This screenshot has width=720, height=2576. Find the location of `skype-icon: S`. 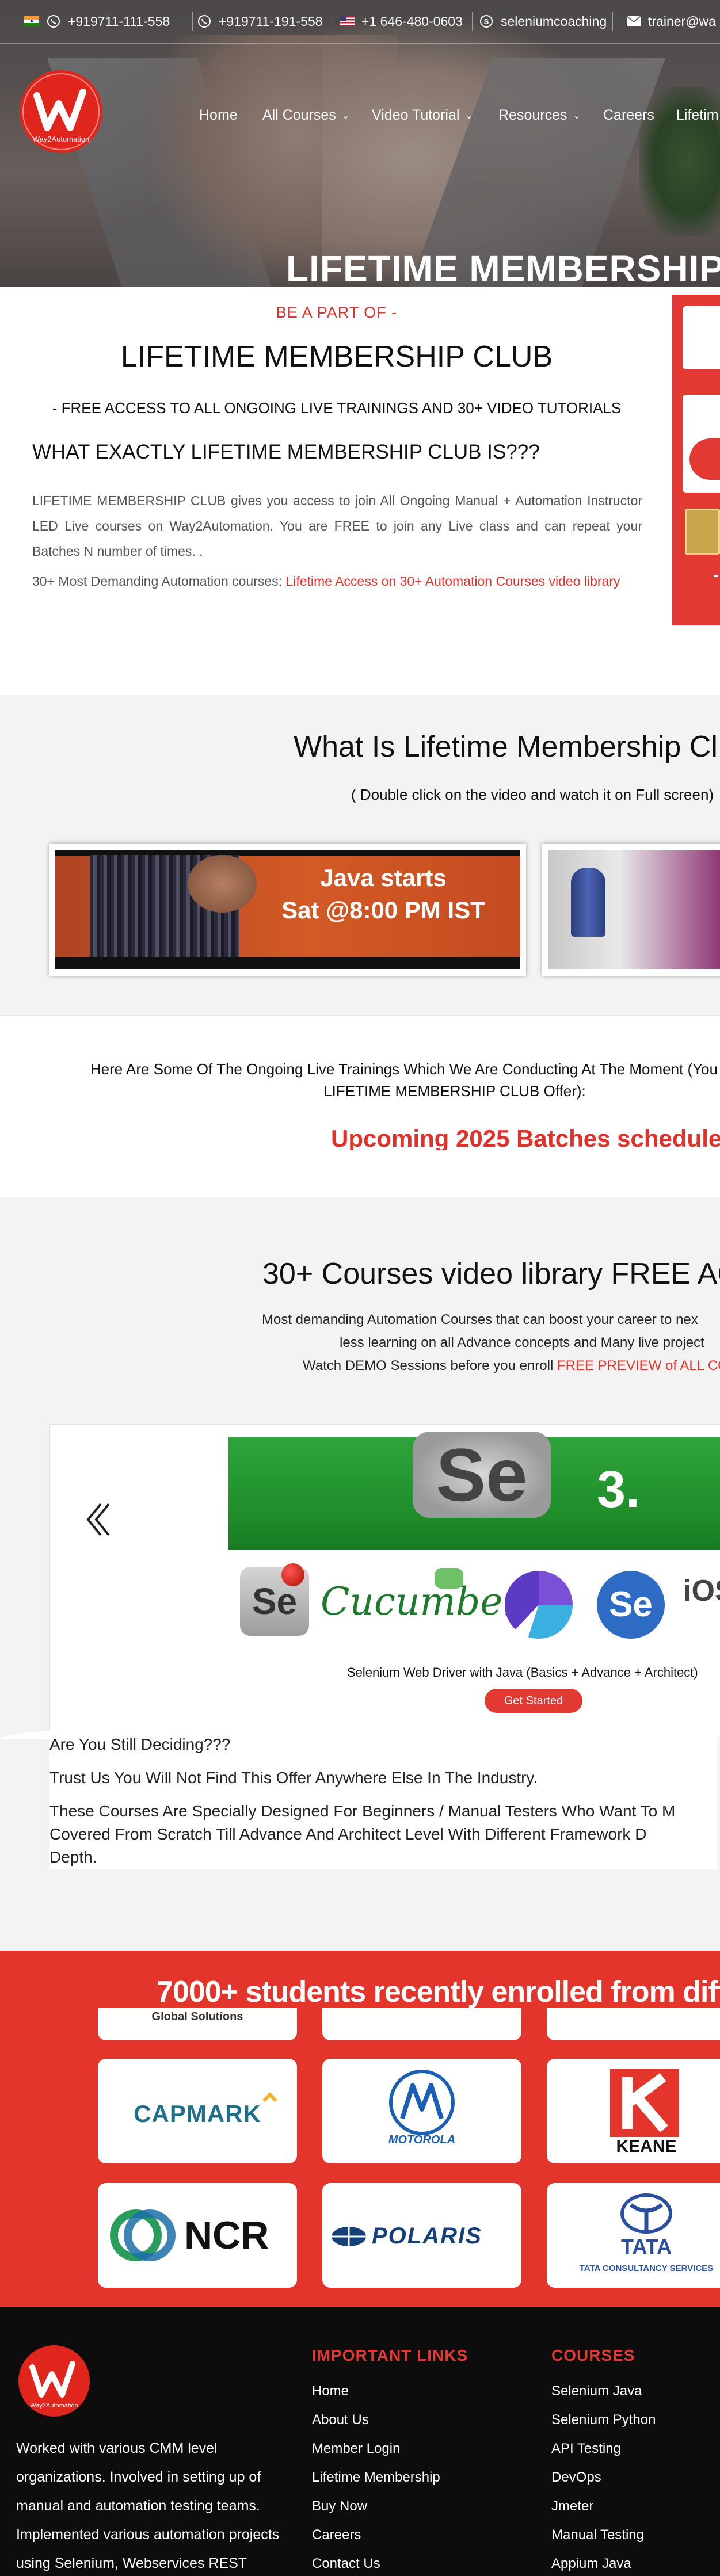

skype-icon: S is located at coordinates (486, 21).